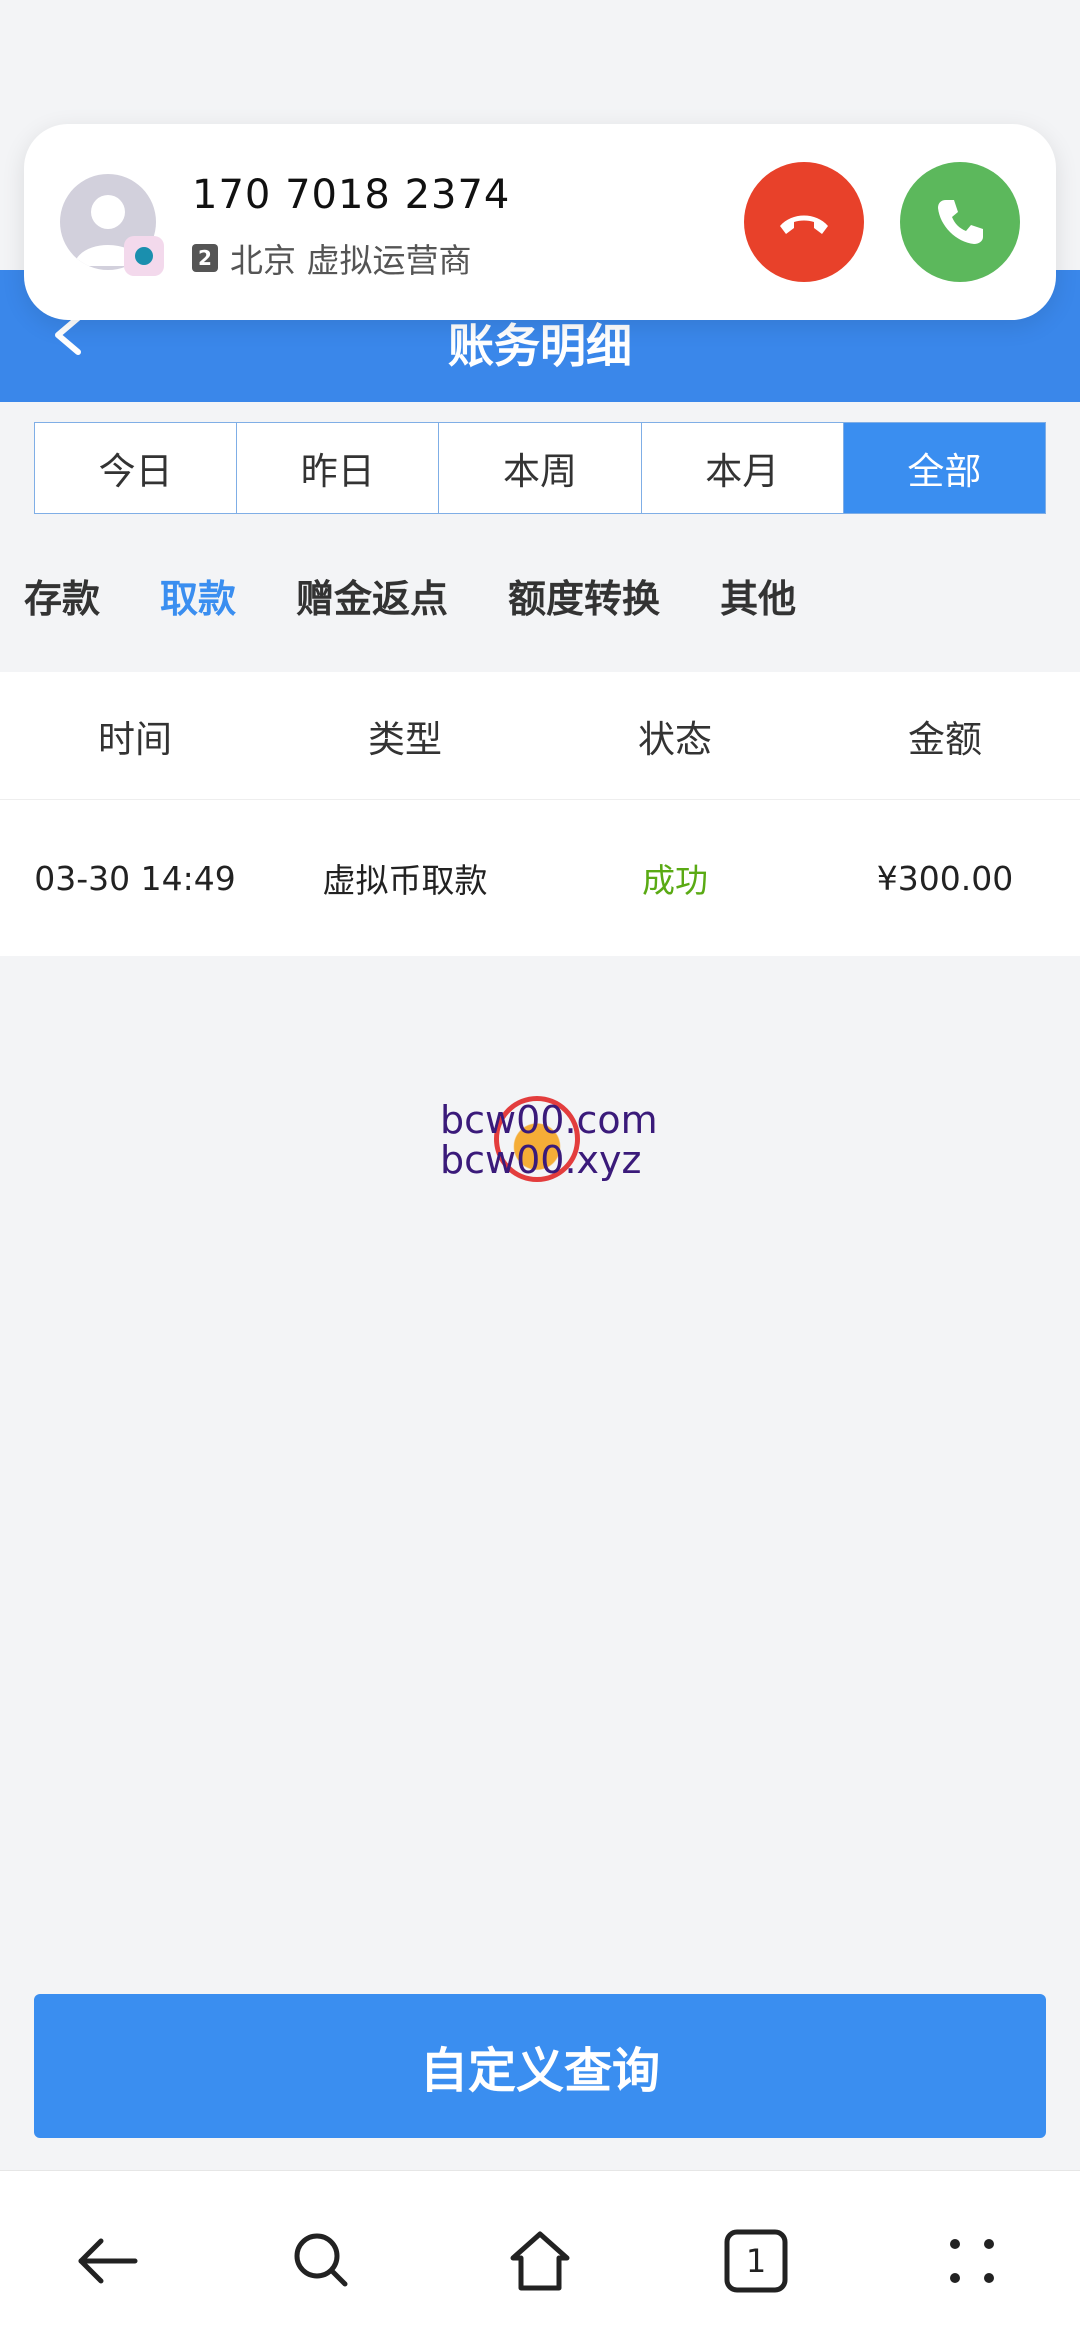 The width and height of the screenshot is (1080, 2340). Describe the element at coordinates (540, 2066) in the screenshot. I see `custom-query-button: 自定义查询` at that location.